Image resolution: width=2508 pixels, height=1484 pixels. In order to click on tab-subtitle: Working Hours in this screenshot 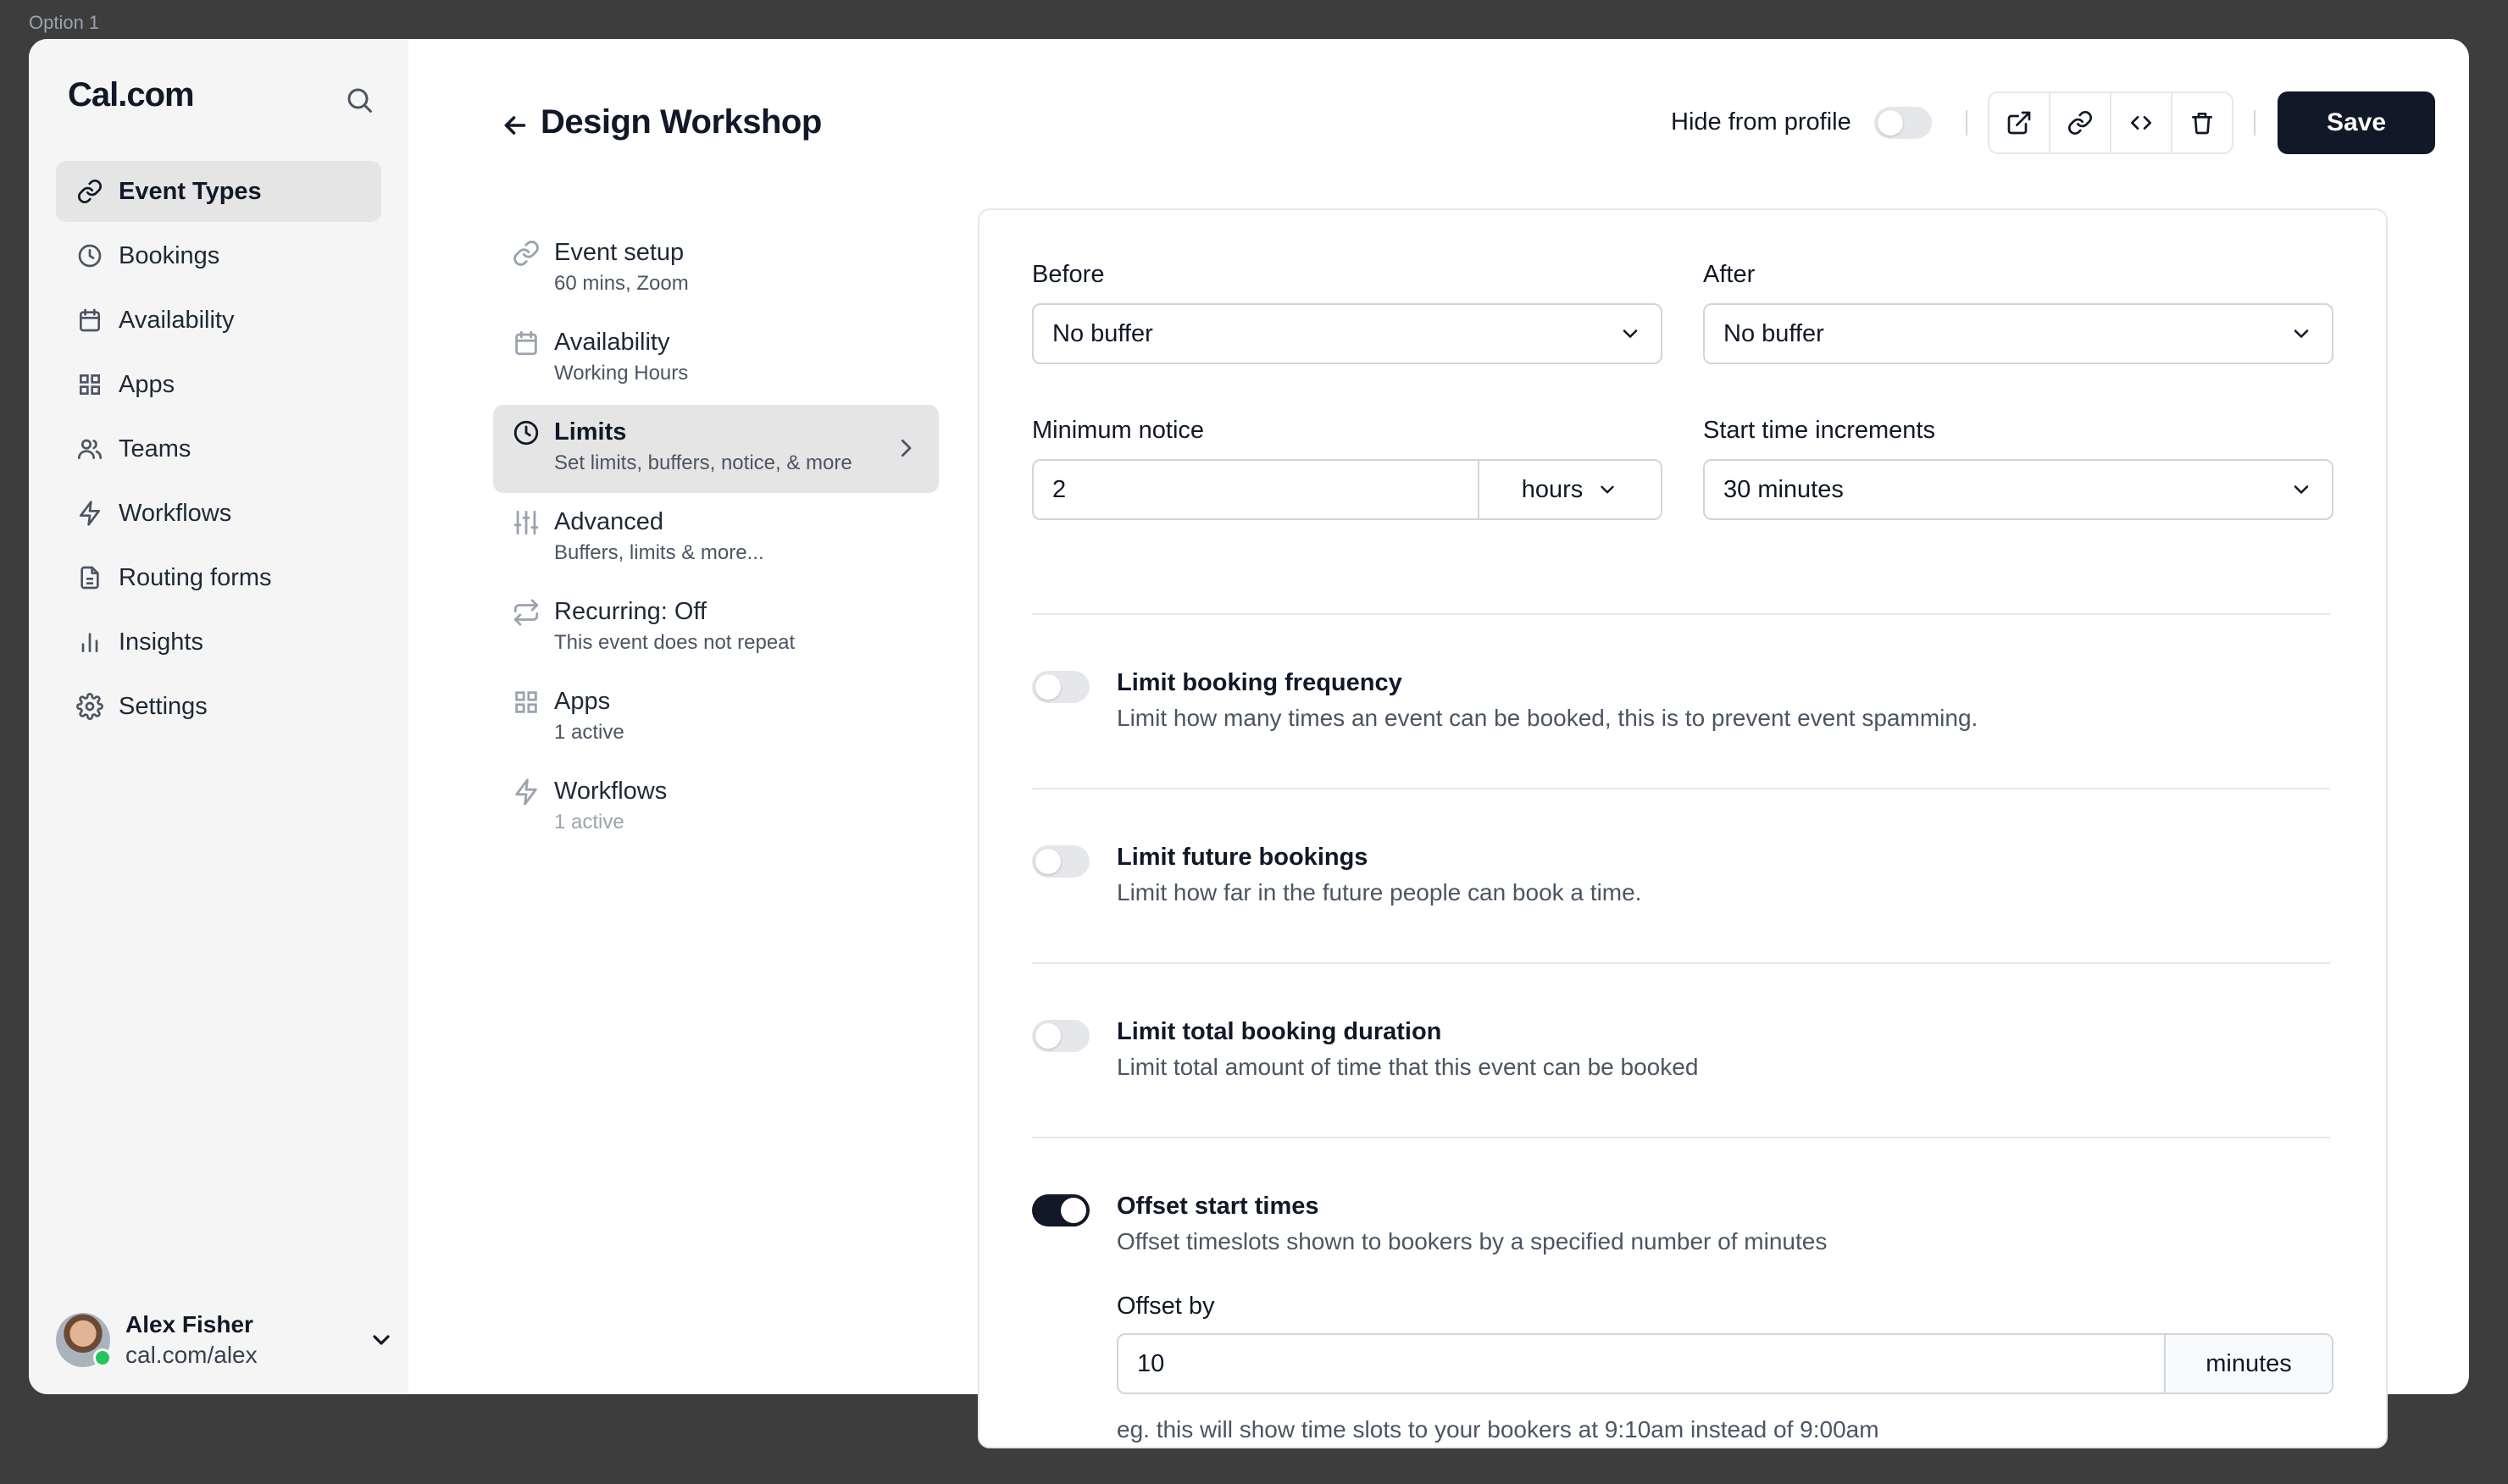, I will do `click(621, 373)`.